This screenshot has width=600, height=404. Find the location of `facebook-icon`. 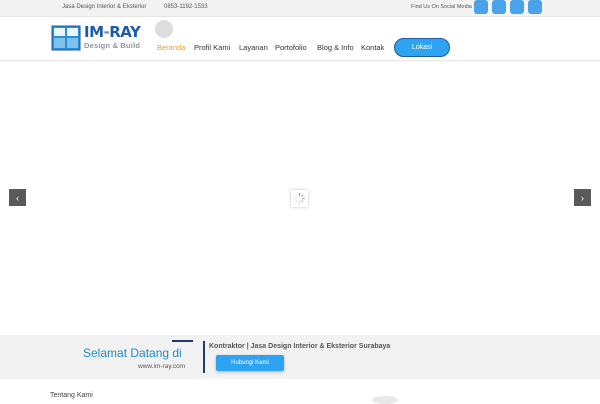

facebook-icon is located at coordinates (481, 7).